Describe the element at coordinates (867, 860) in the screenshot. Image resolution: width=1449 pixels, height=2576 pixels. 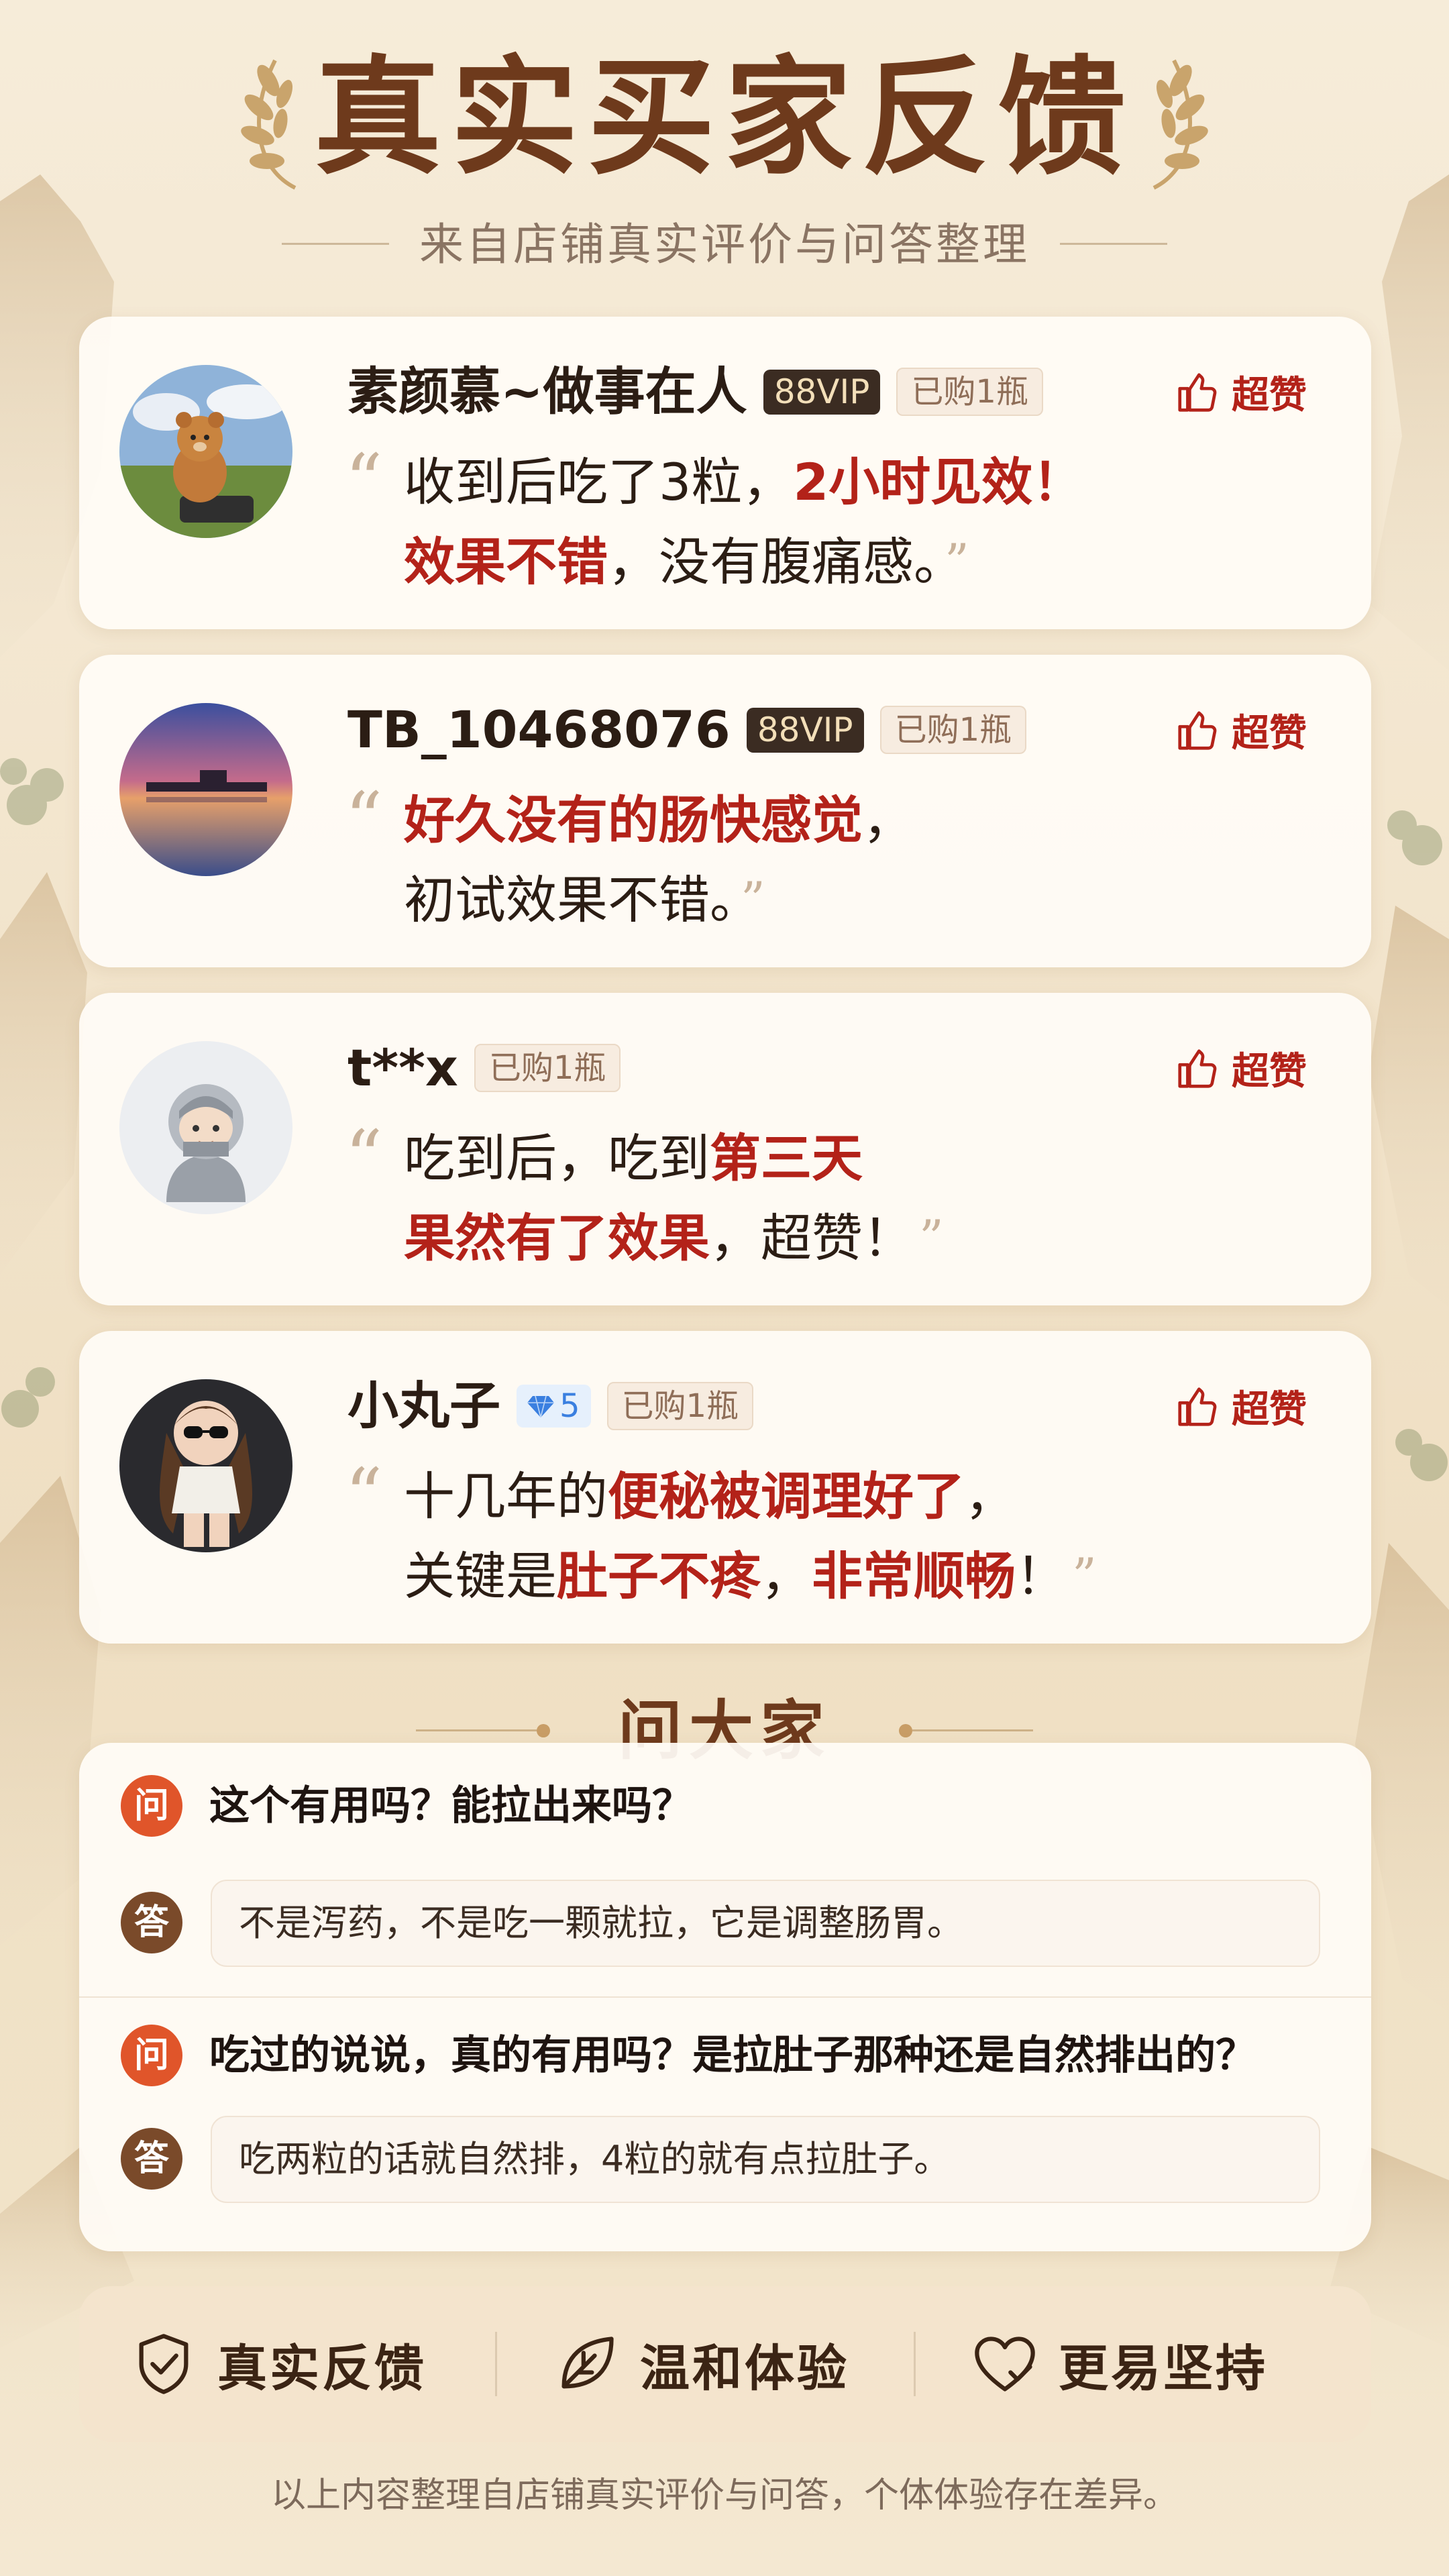
I see `review-text: 好久没有的肠快感觉， 初试效果不错。”` at that location.